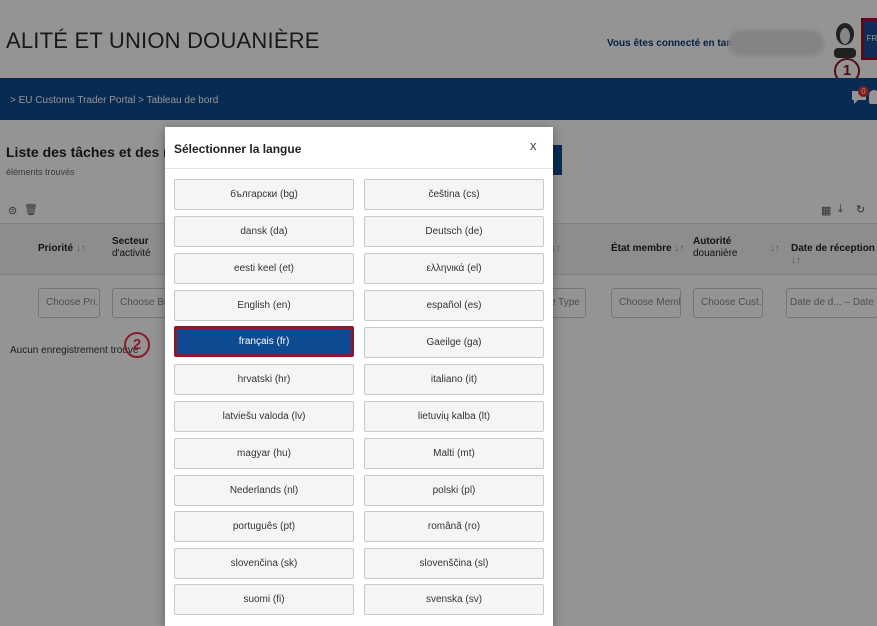 This screenshot has width=877, height=626. Describe the element at coordinates (264, 490) in the screenshot. I see `language-option-nl: Nederlands (nl)` at that location.